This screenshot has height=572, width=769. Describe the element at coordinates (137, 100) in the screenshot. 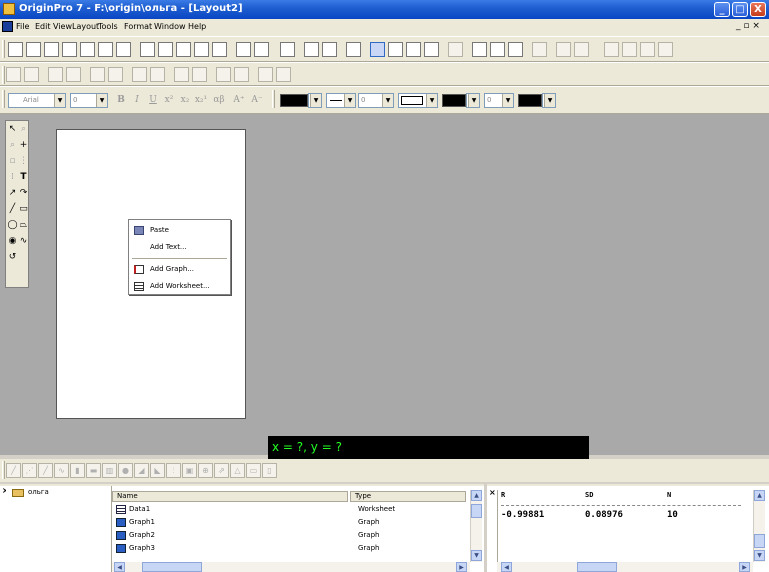

I see `italic-button: I` at that location.